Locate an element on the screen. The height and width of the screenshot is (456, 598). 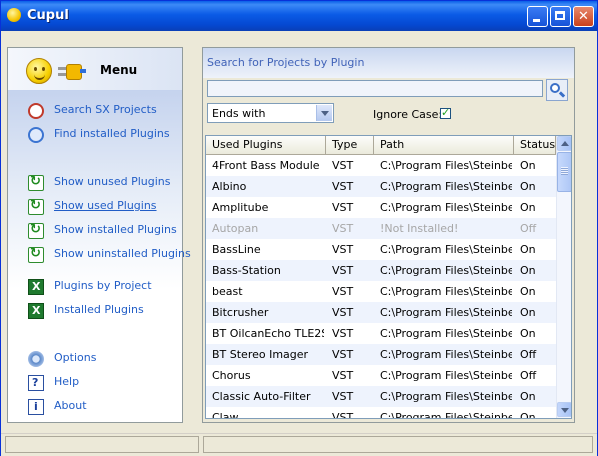
status-pane-right is located at coordinates (398, 444).